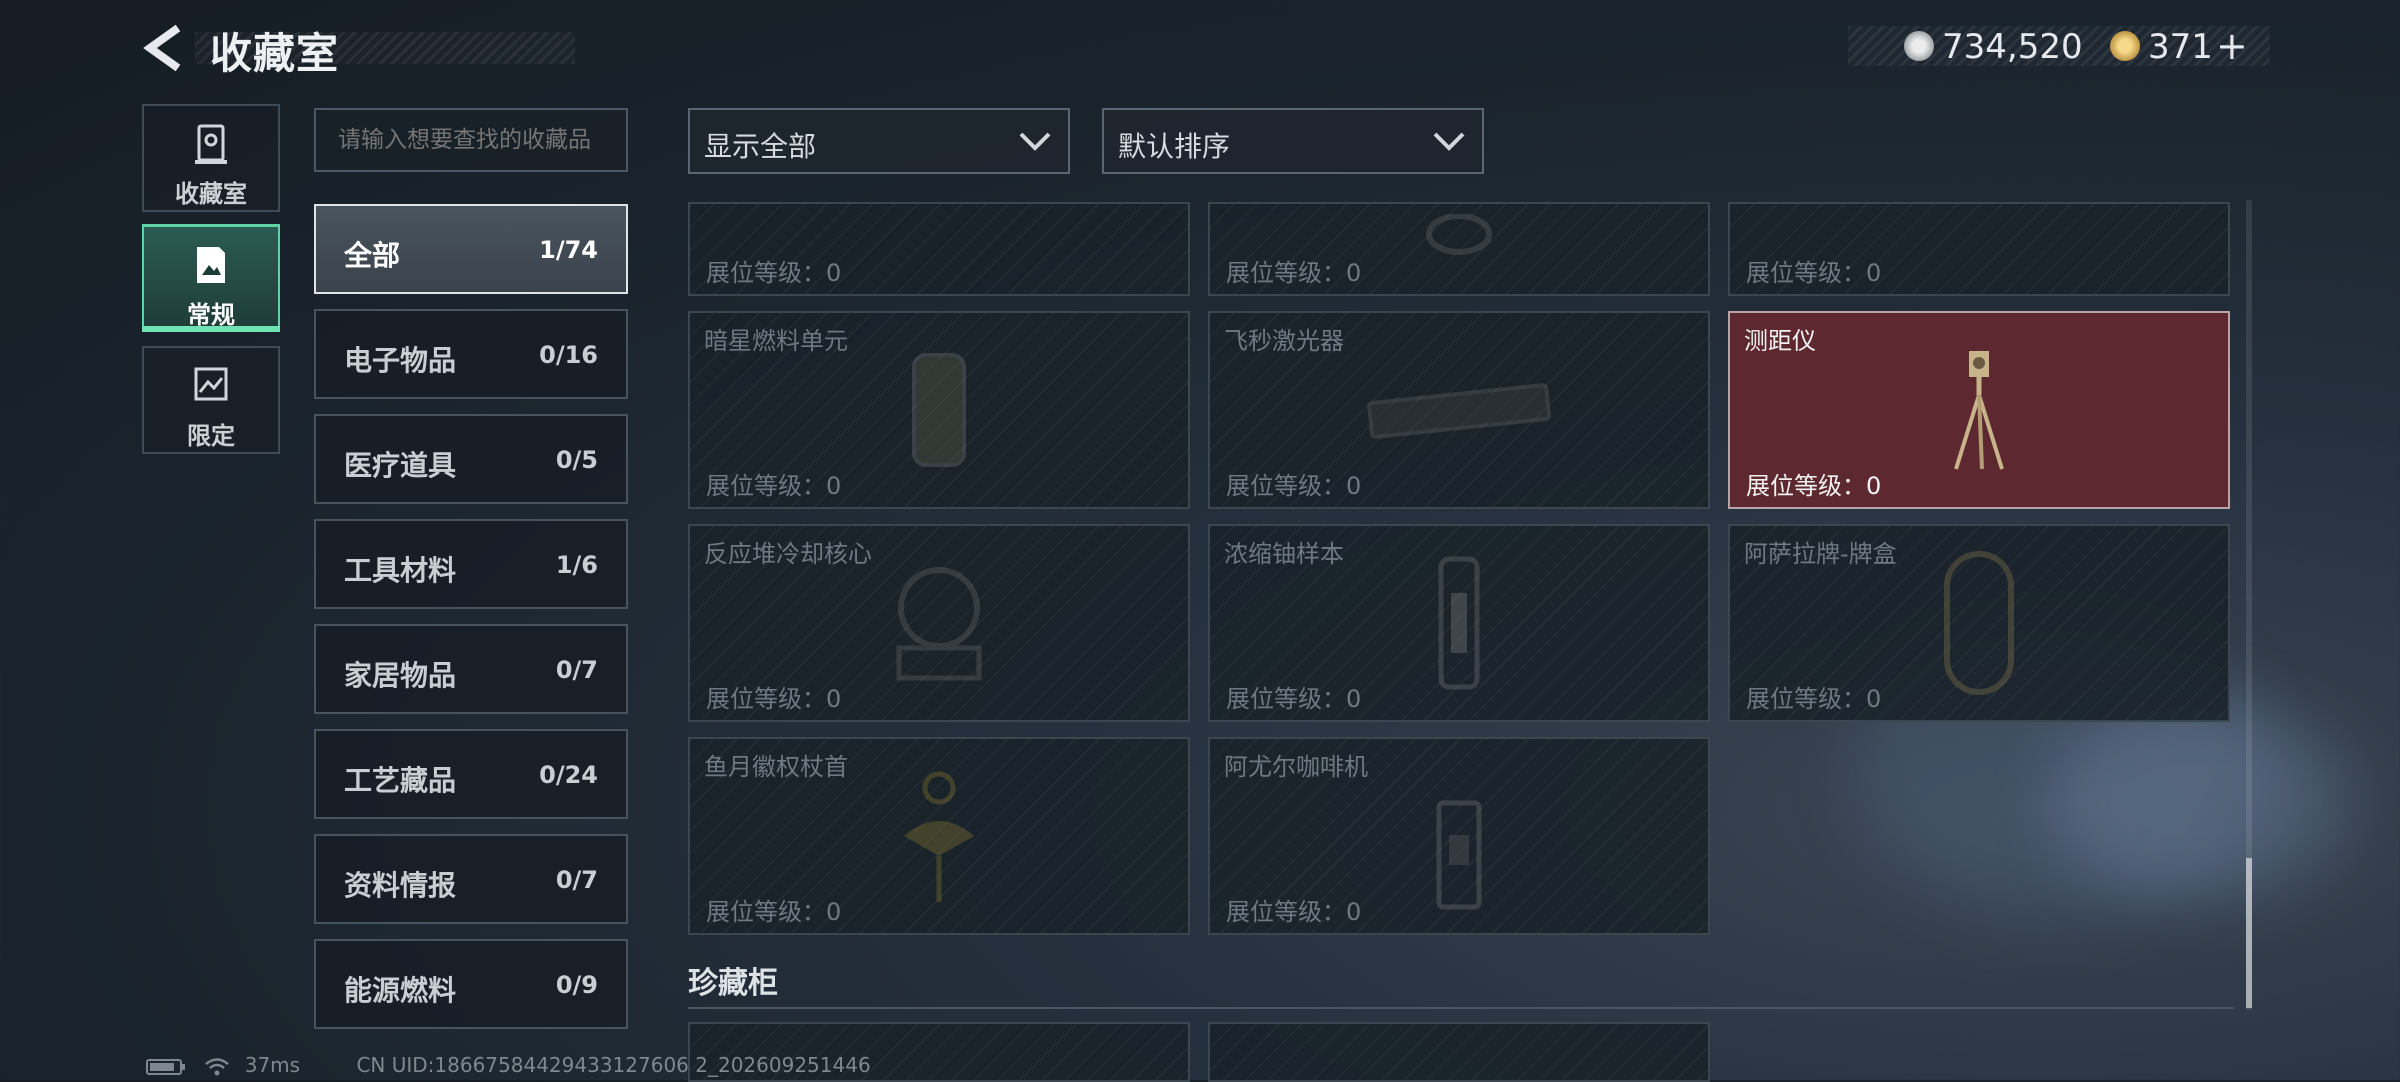 The height and width of the screenshot is (1082, 2400). I want to click on nav-regular: 常规, so click(211, 278).